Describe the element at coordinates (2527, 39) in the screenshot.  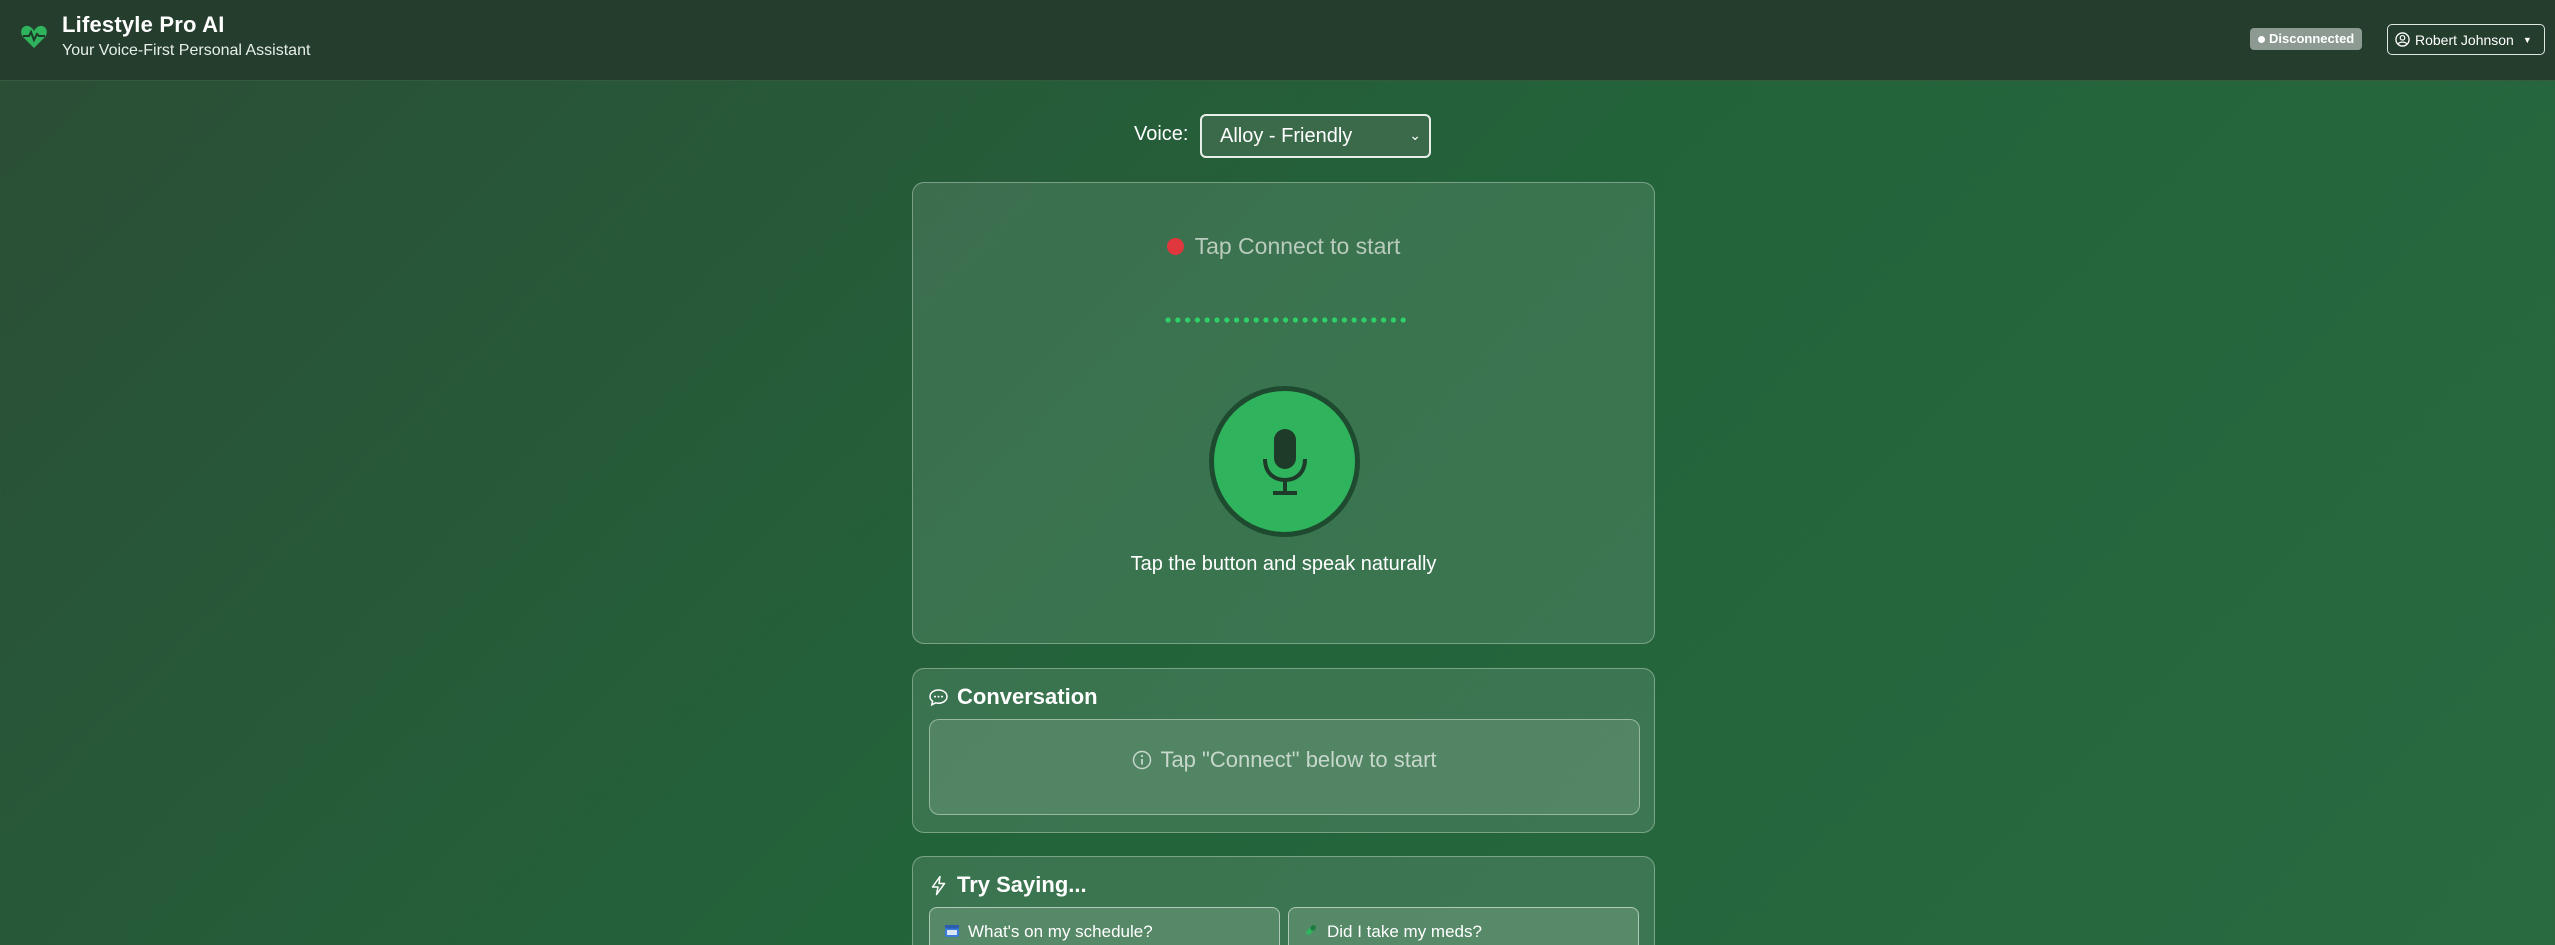
I see `chevron-down-icon: ▼` at that location.